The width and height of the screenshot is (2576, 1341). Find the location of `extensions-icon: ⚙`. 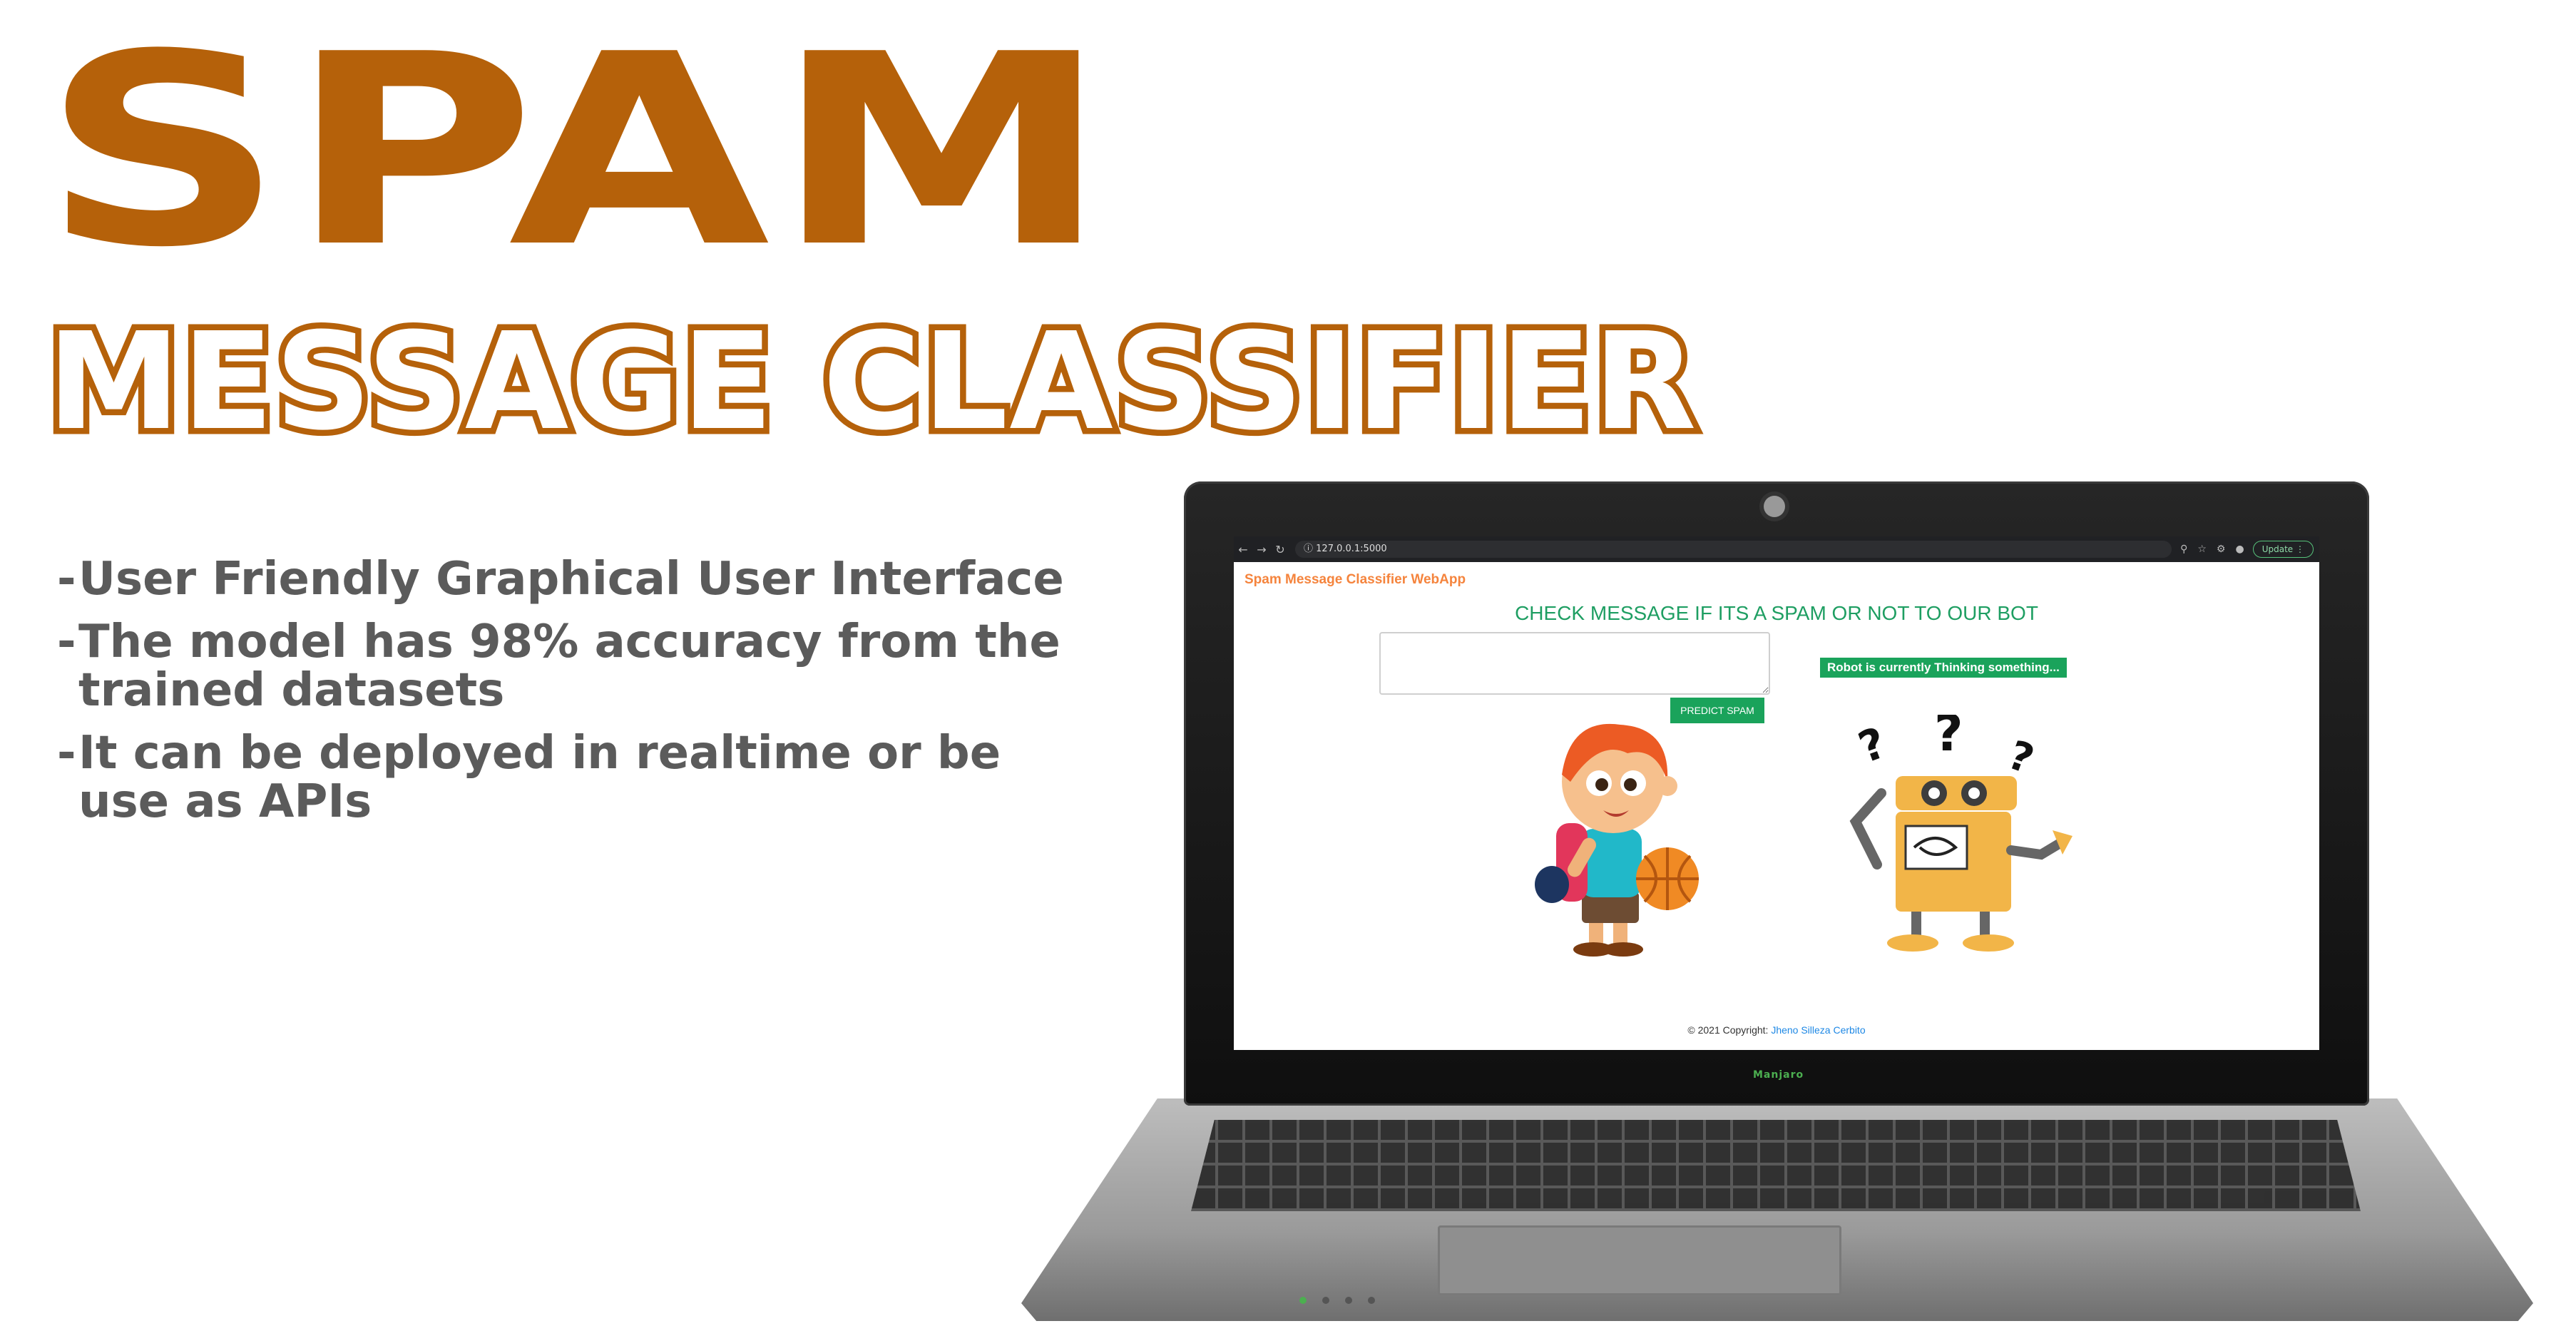

extensions-icon: ⚙ is located at coordinates (2221, 549).